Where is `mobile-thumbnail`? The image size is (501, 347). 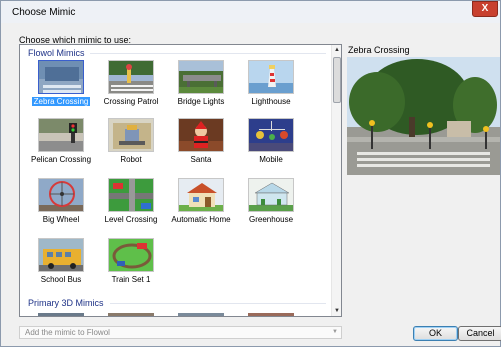 mobile-thumbnail is located at coordinates (271, 135).